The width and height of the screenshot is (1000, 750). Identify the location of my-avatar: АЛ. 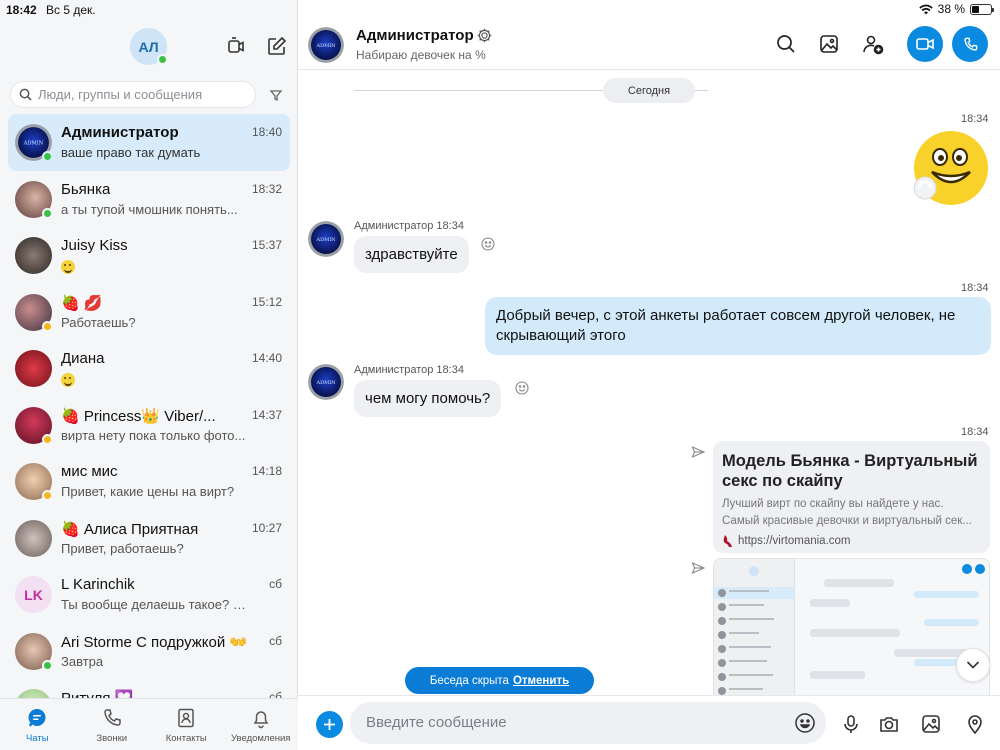
(149, 46).